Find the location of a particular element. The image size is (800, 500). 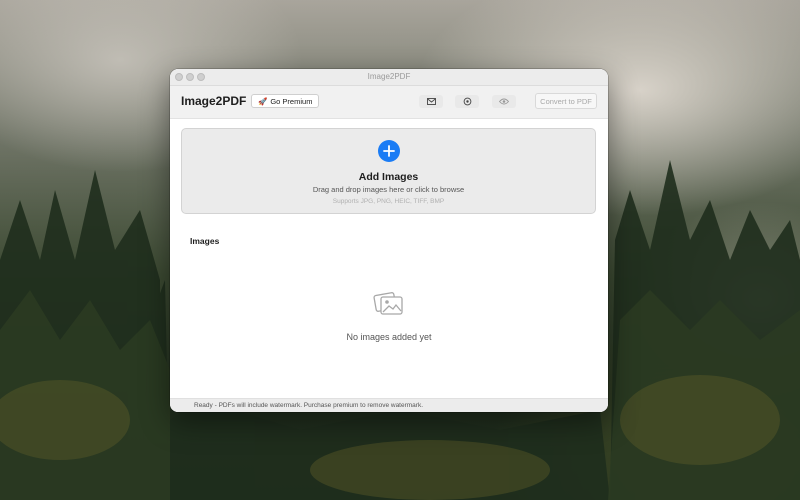

envelope-icon is located at coordinates (431, 101).